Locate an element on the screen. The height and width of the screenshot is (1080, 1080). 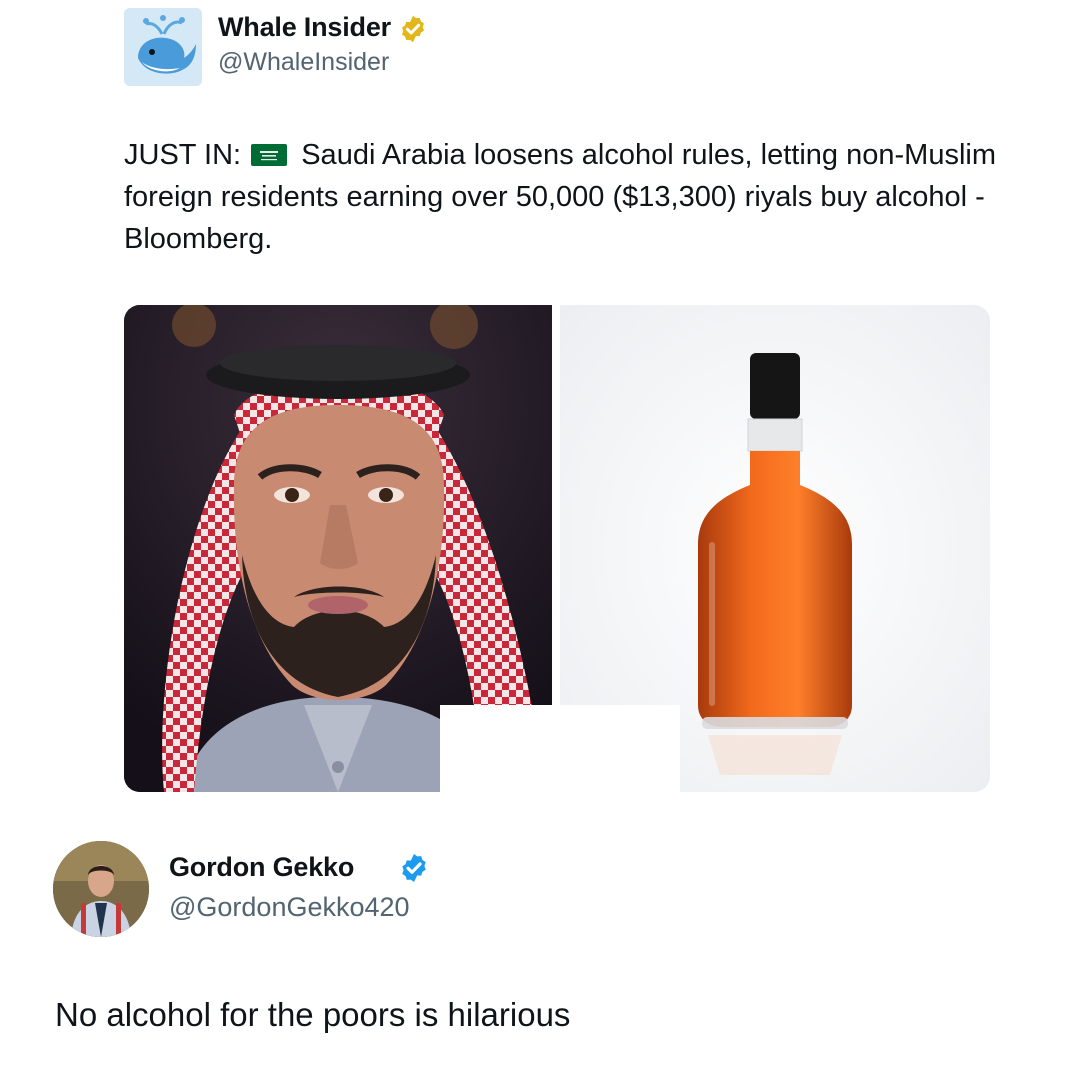
author-handle: @WhaleInsider is located at coordinates (303, 62).